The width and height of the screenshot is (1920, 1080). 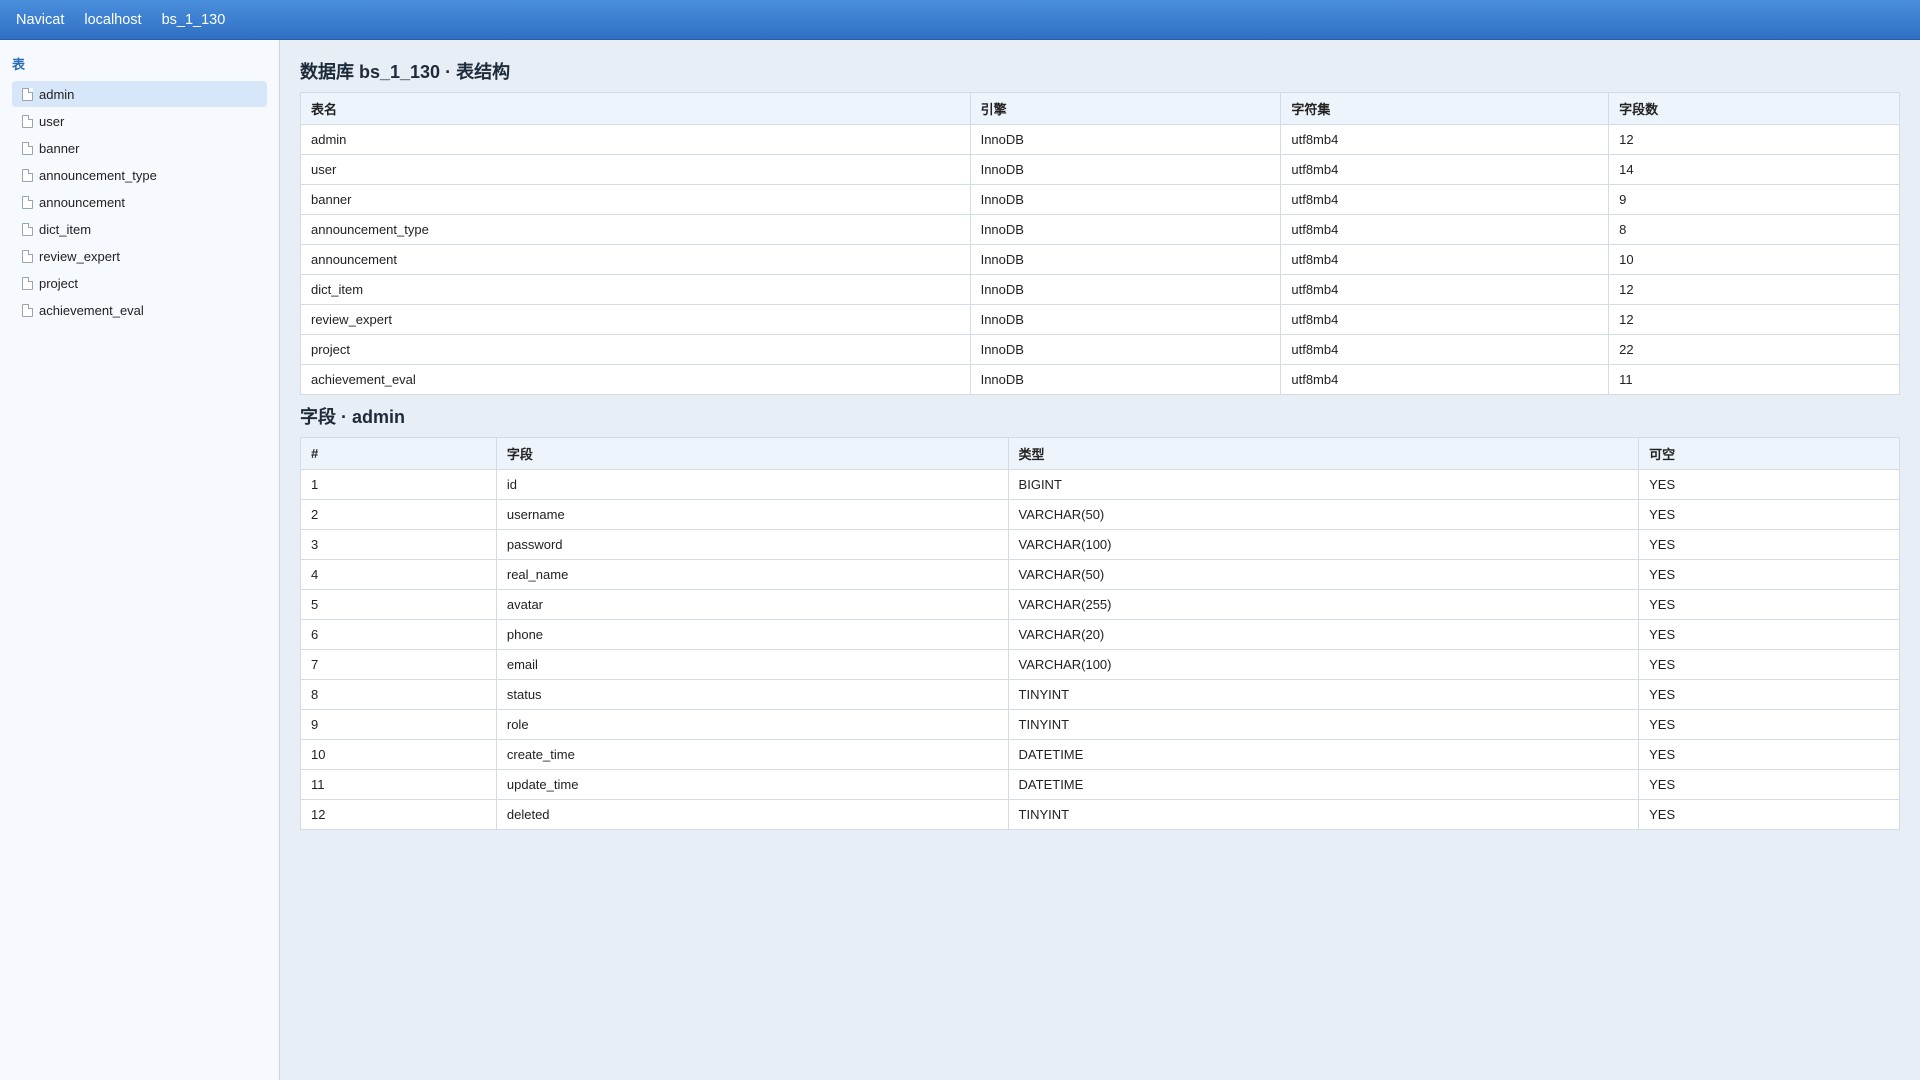 What do you see at coordinates (1100, 259) in the screenshot?
I see `table-row: announcement InnoDB utf8mb4 10` at bounding box center [1100, 259].